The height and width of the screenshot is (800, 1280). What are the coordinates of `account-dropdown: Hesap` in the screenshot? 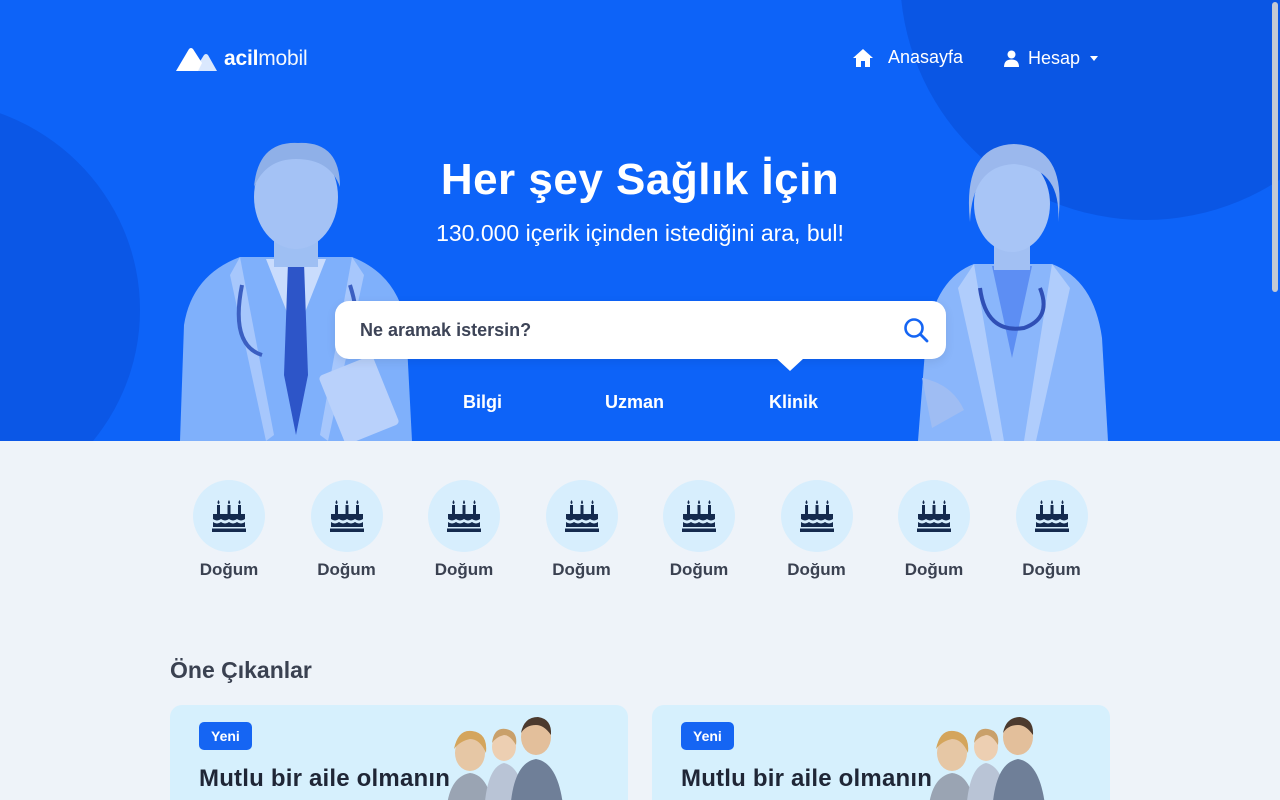 It's located at (1051, 58).